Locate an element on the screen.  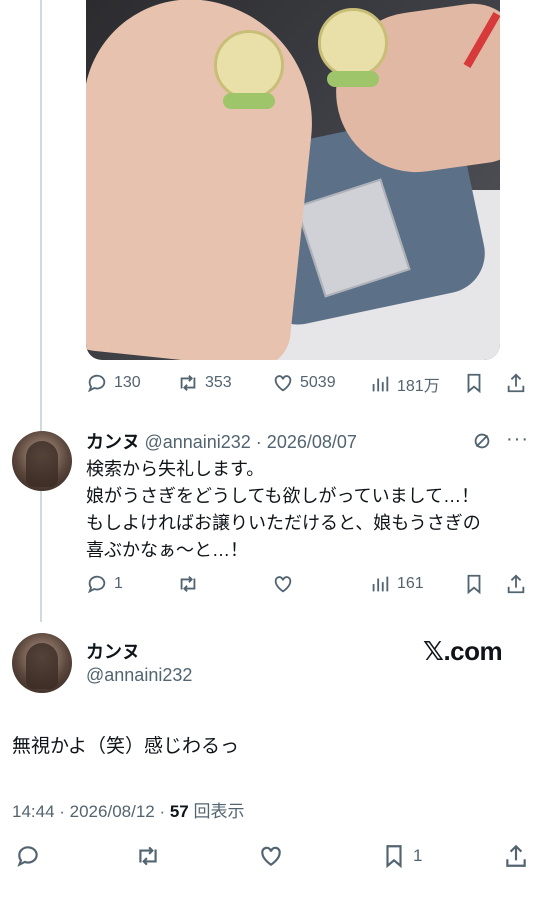
thread-line is located at coordinates (41, 311).